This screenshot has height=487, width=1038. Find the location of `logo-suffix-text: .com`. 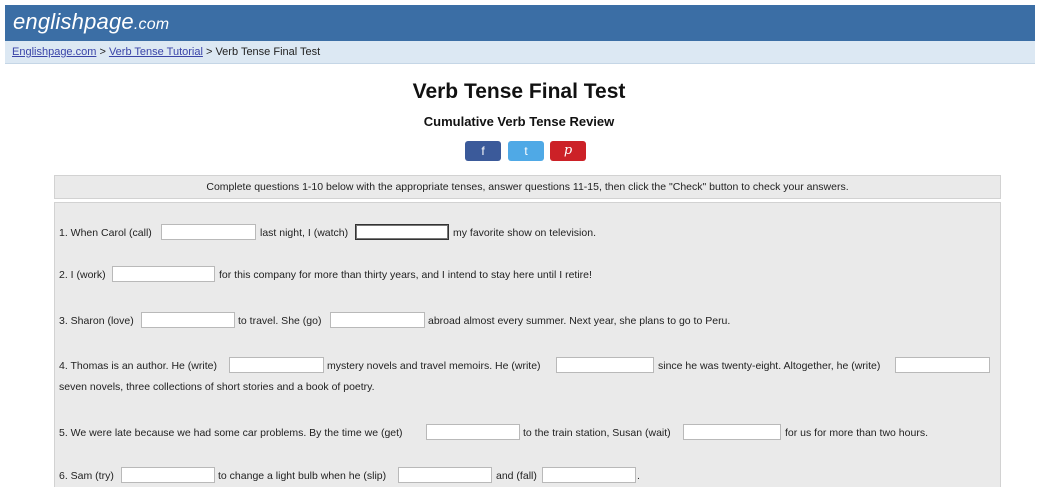

logo-suffix-text: .com is located at coordinates (151, 24).